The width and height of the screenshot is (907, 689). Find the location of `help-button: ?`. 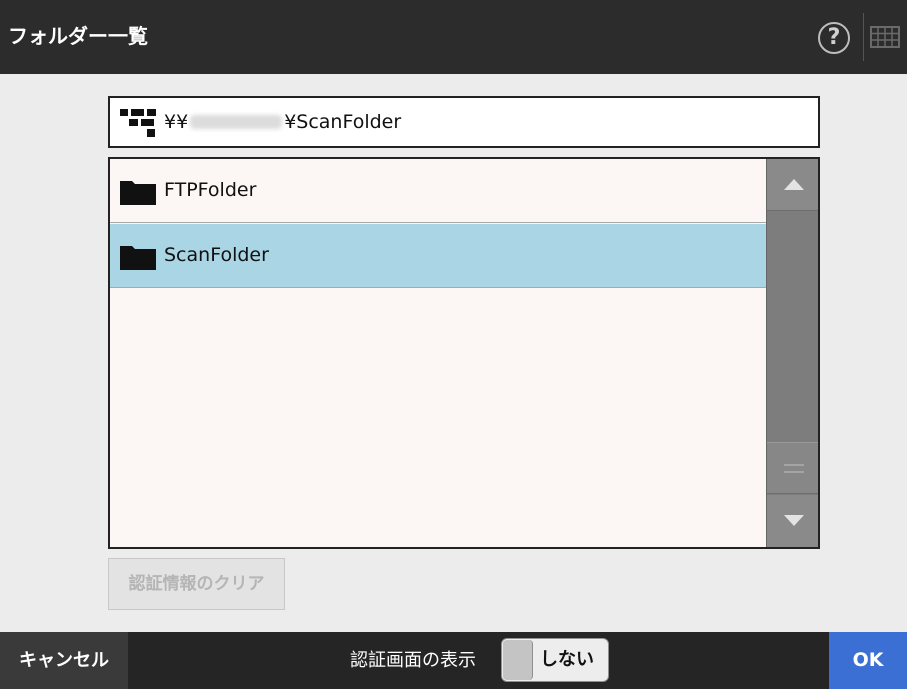

help-button: ? is located at coordinates (834, 38).